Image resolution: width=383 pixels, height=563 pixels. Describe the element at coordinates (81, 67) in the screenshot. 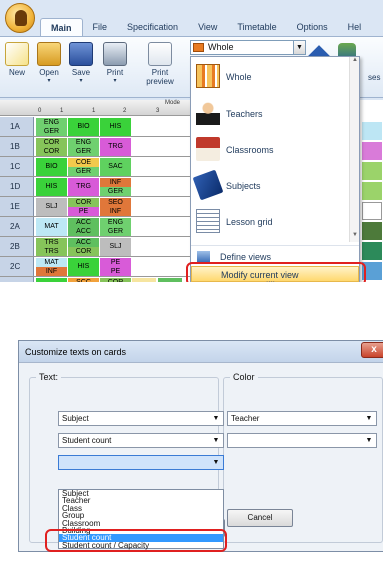

I see `save-button: Save ▾` at that location.